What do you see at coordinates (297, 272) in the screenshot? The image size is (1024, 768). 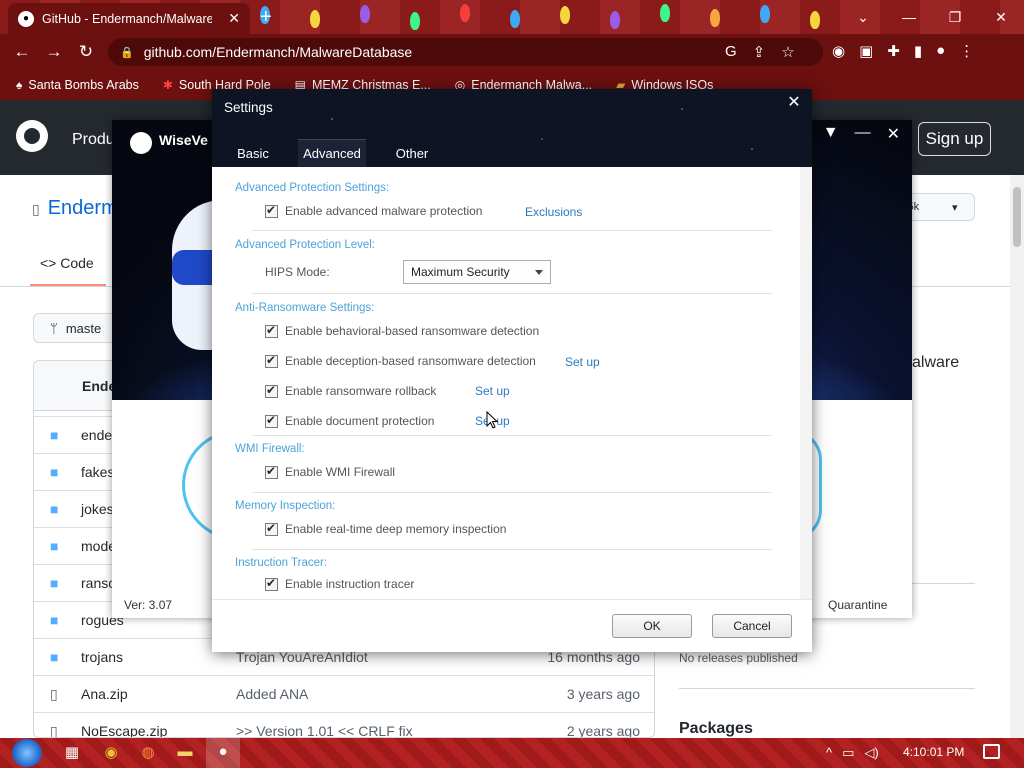 I see `hips-mode-label: HIPS Mode:` at bounding box center [297, 272].